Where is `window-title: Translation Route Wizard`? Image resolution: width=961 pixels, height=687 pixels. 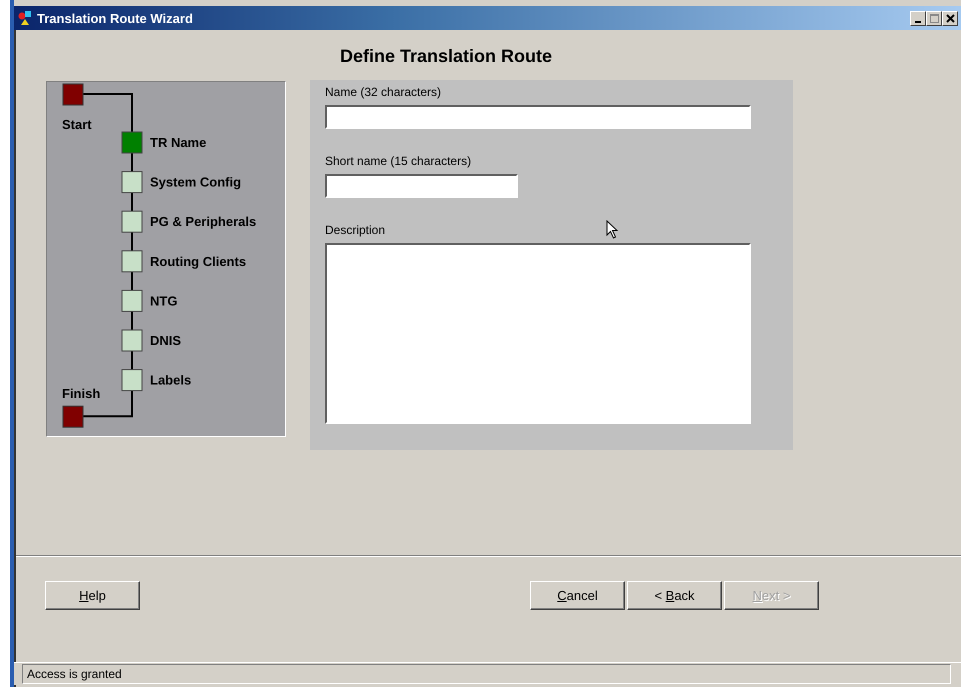
window-title: Translation Route Wizard is located at coordinates (115, 18).